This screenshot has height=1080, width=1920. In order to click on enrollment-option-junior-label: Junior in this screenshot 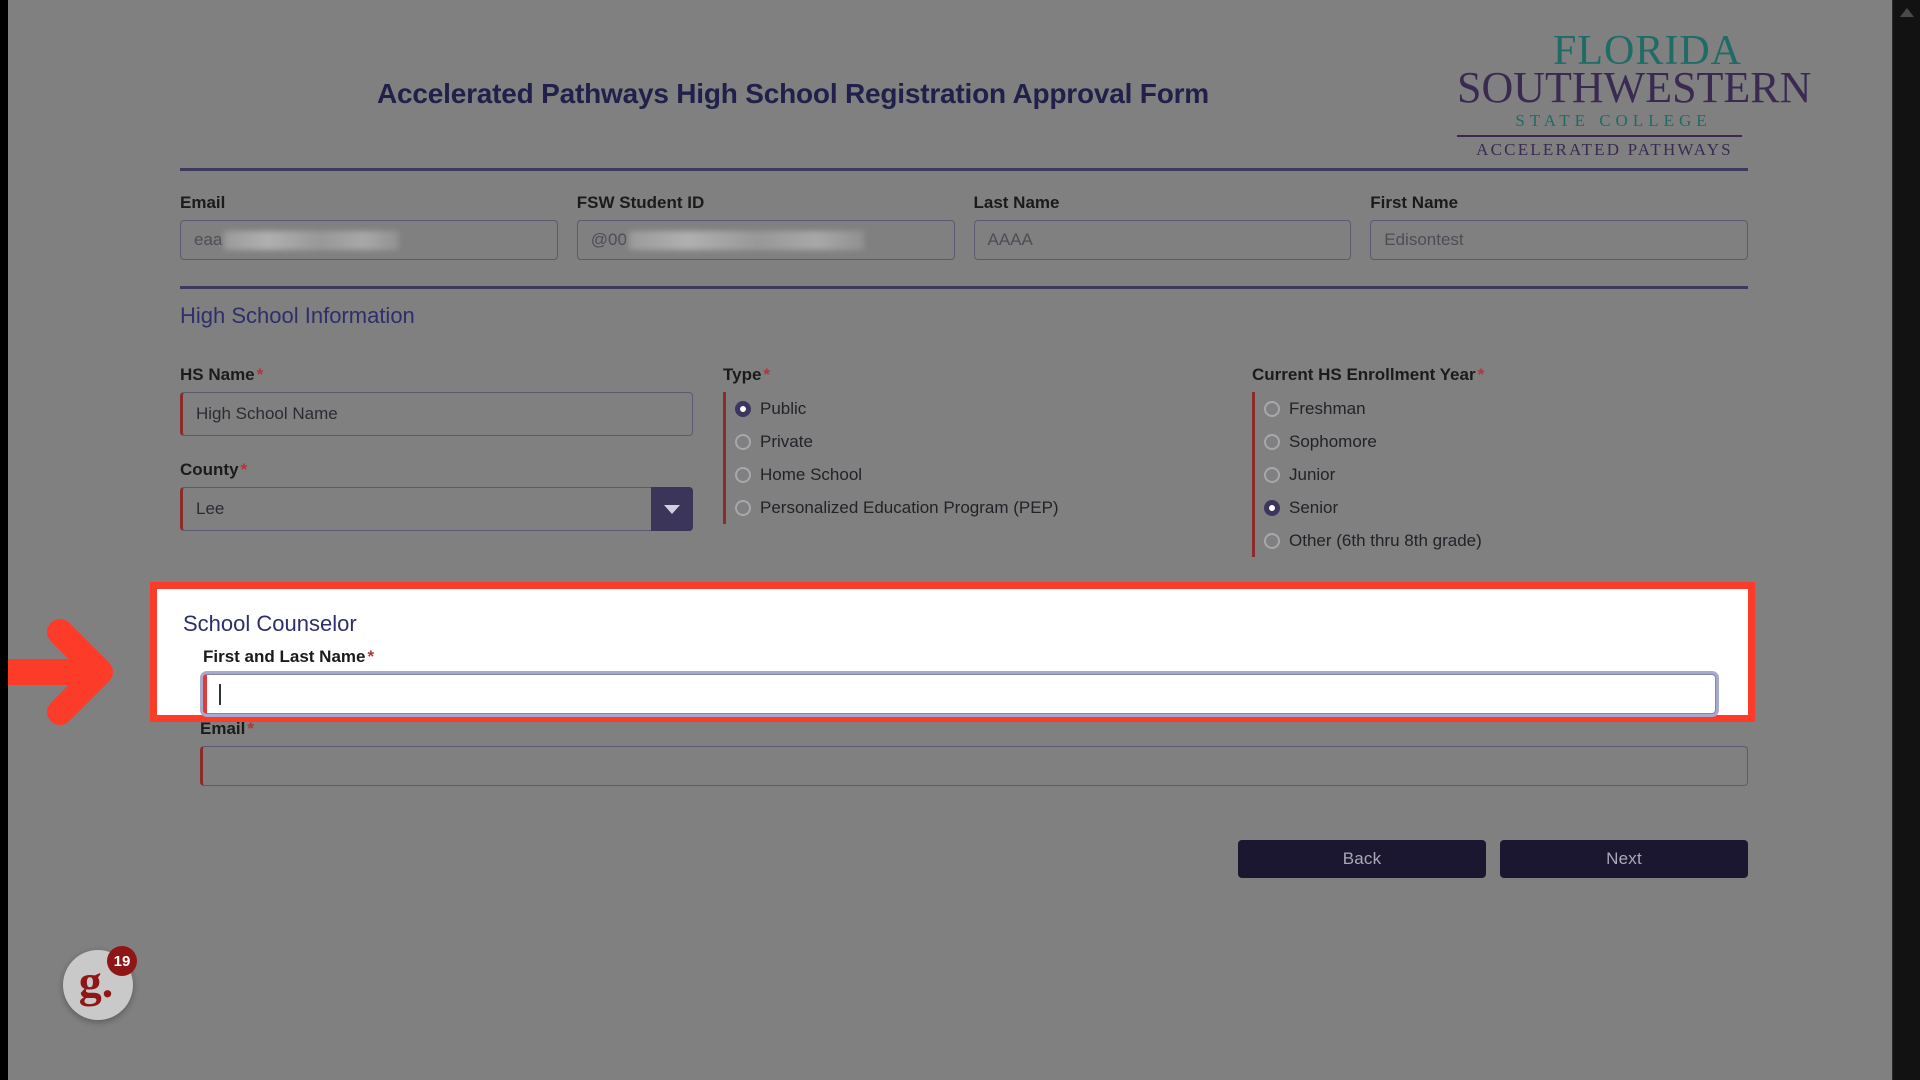, I will do `click(1312, 474)`.